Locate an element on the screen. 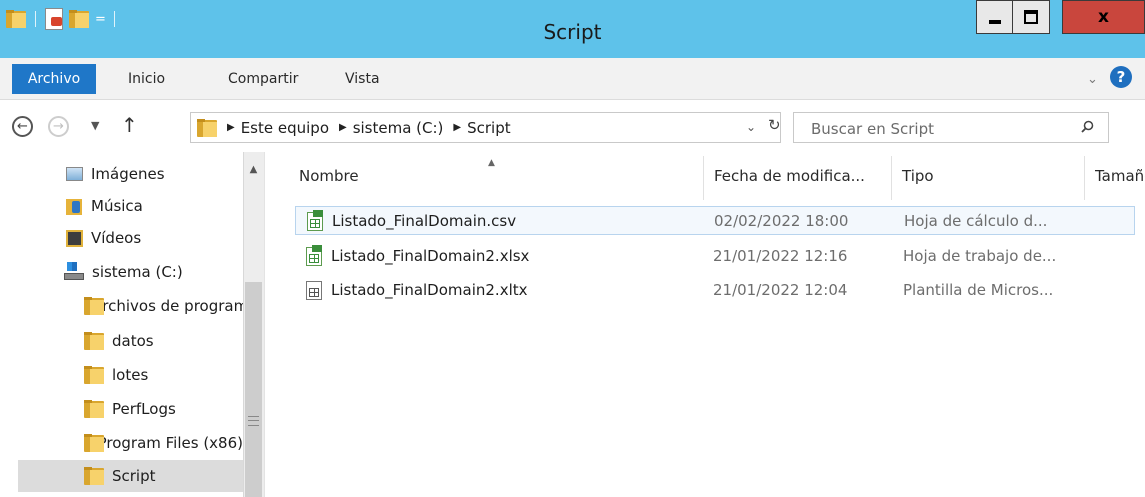  file-date: 21/01/2022 12:04 is located at coordinates (780, 290).